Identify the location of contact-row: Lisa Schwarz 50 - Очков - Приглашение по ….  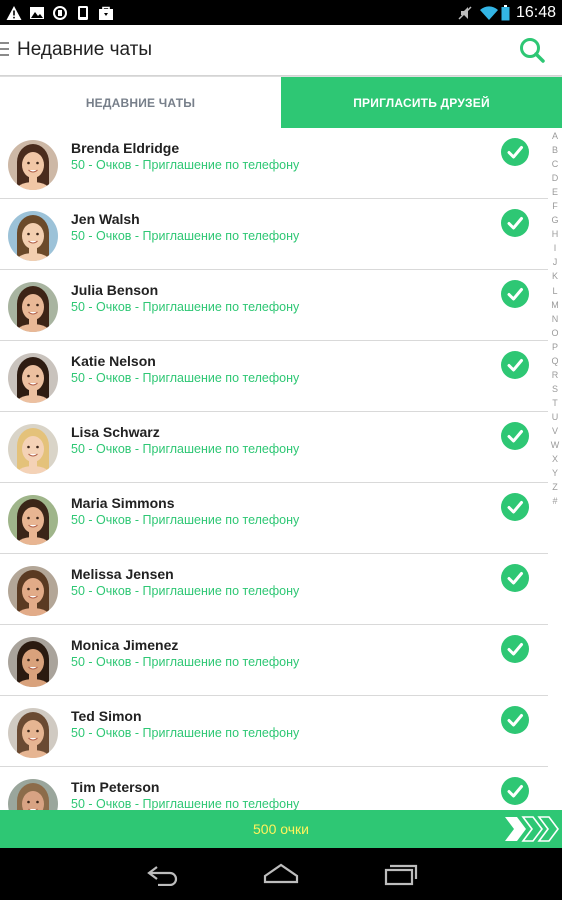
(274, 447).